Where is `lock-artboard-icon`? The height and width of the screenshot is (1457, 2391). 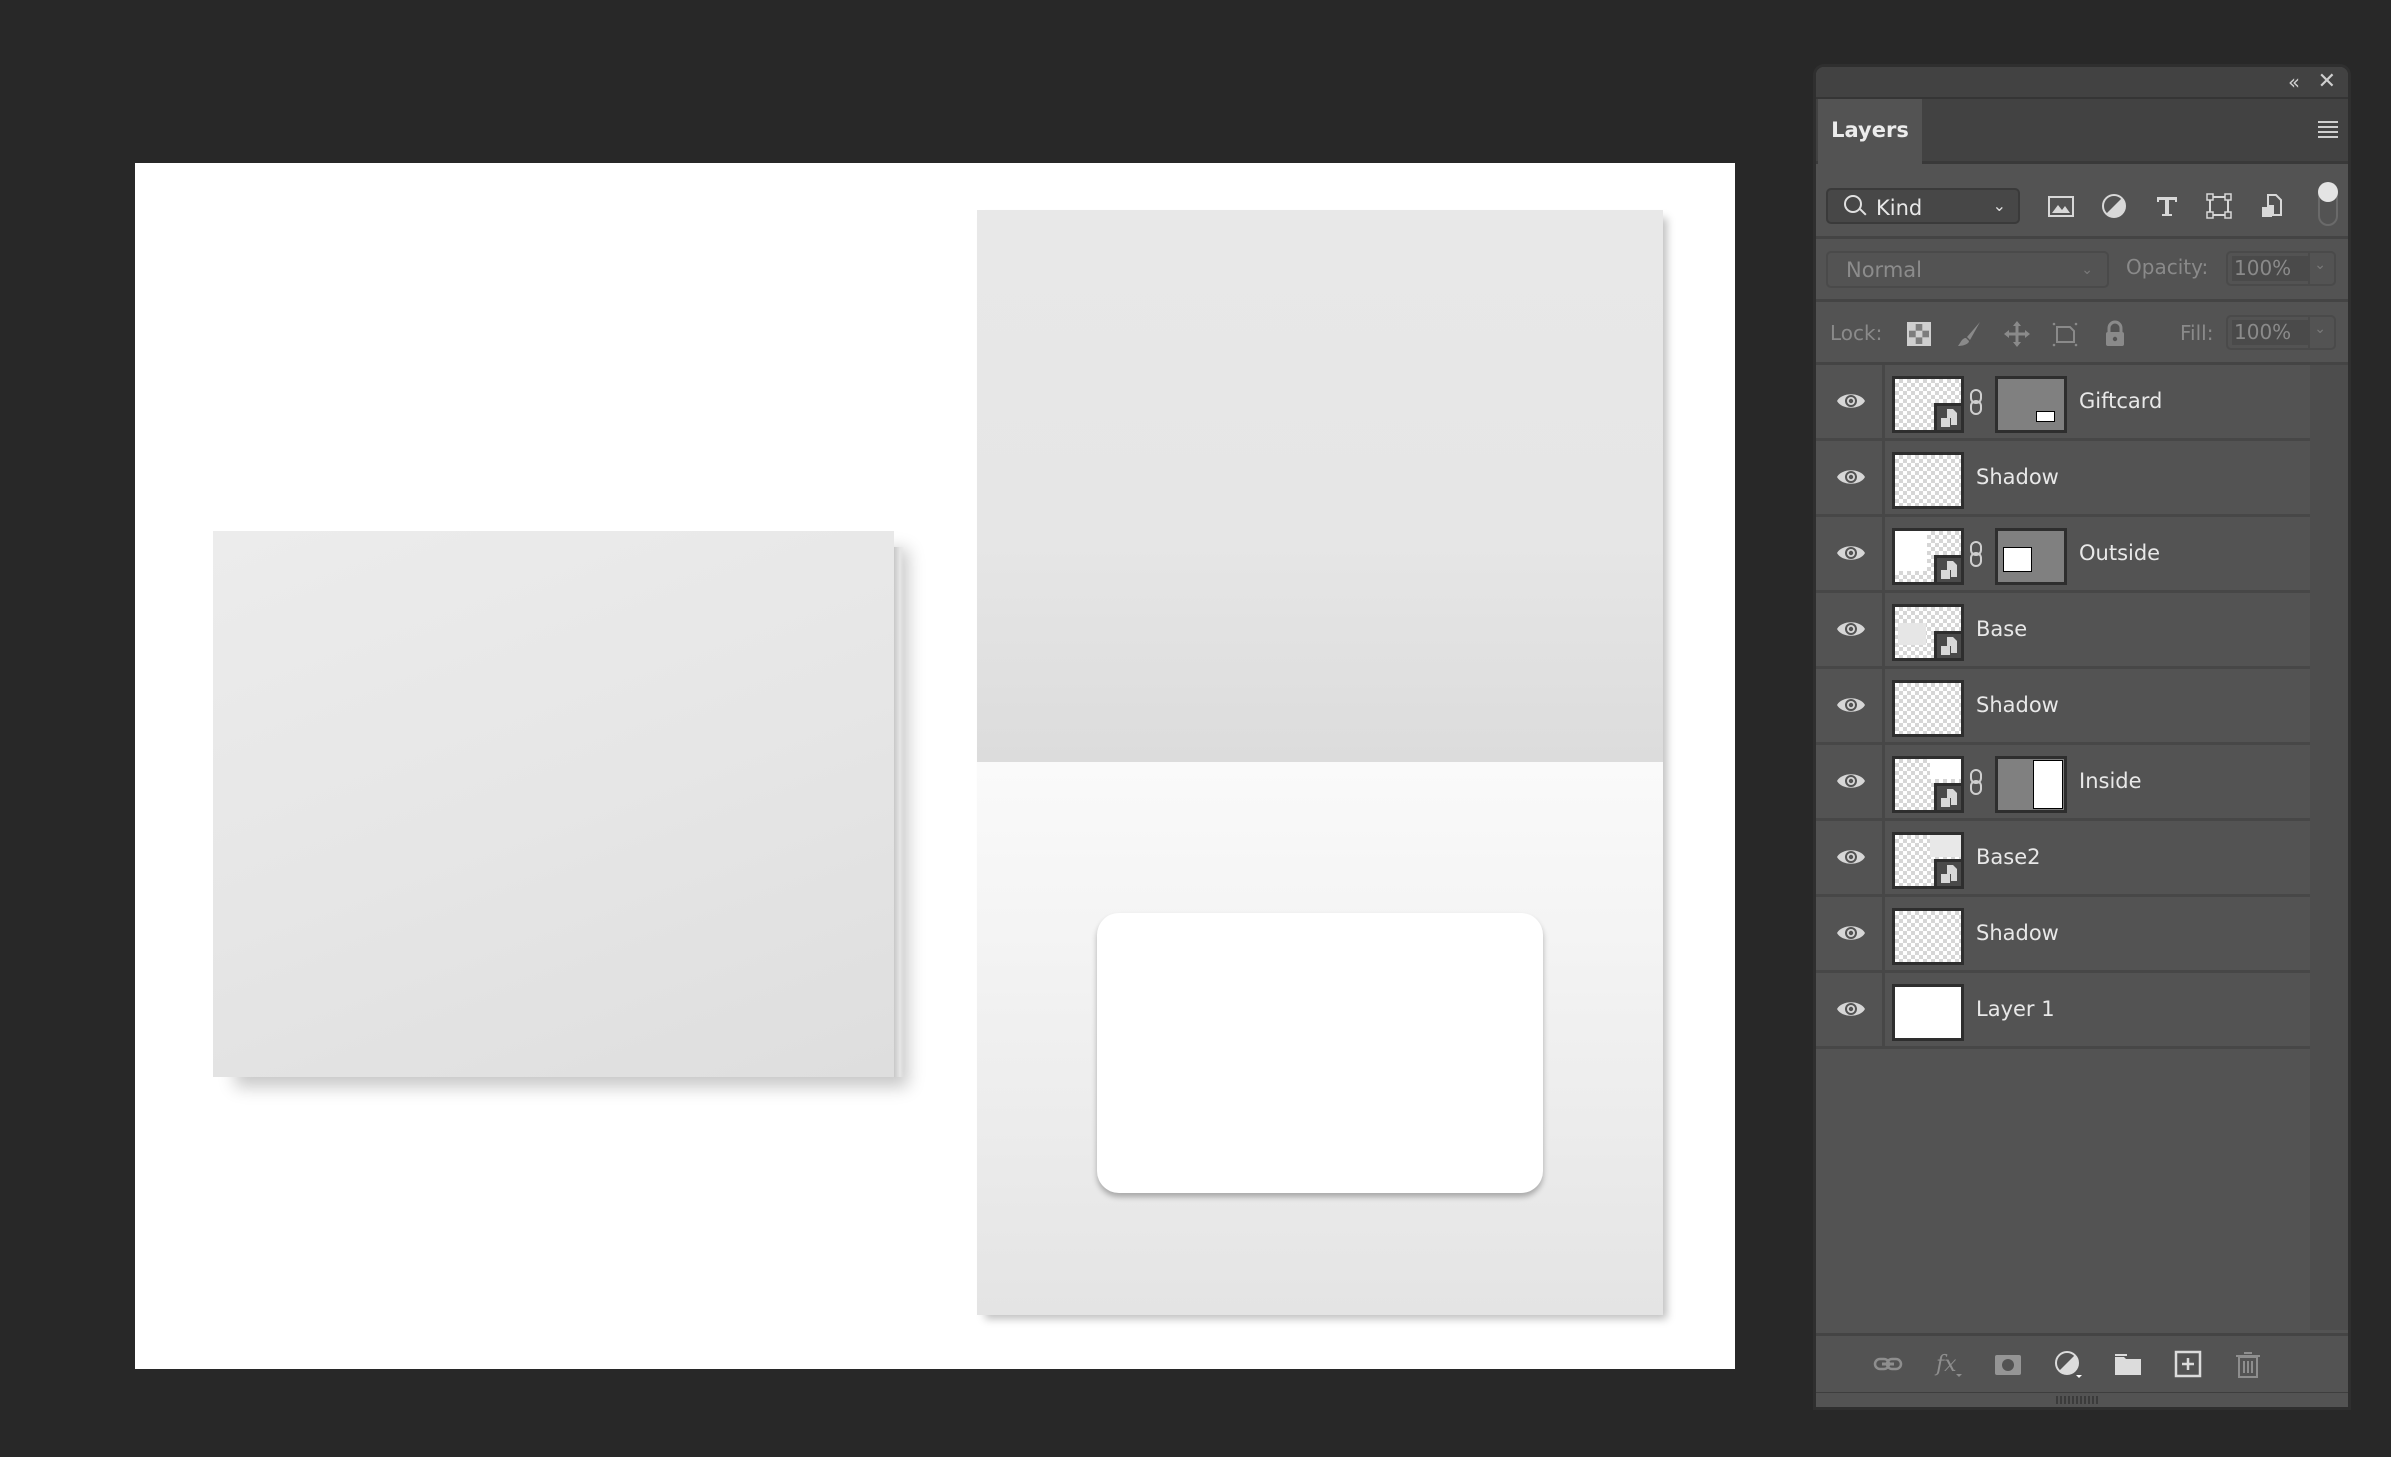
lock-artboard-icon is located at coordinates (2065, 334).